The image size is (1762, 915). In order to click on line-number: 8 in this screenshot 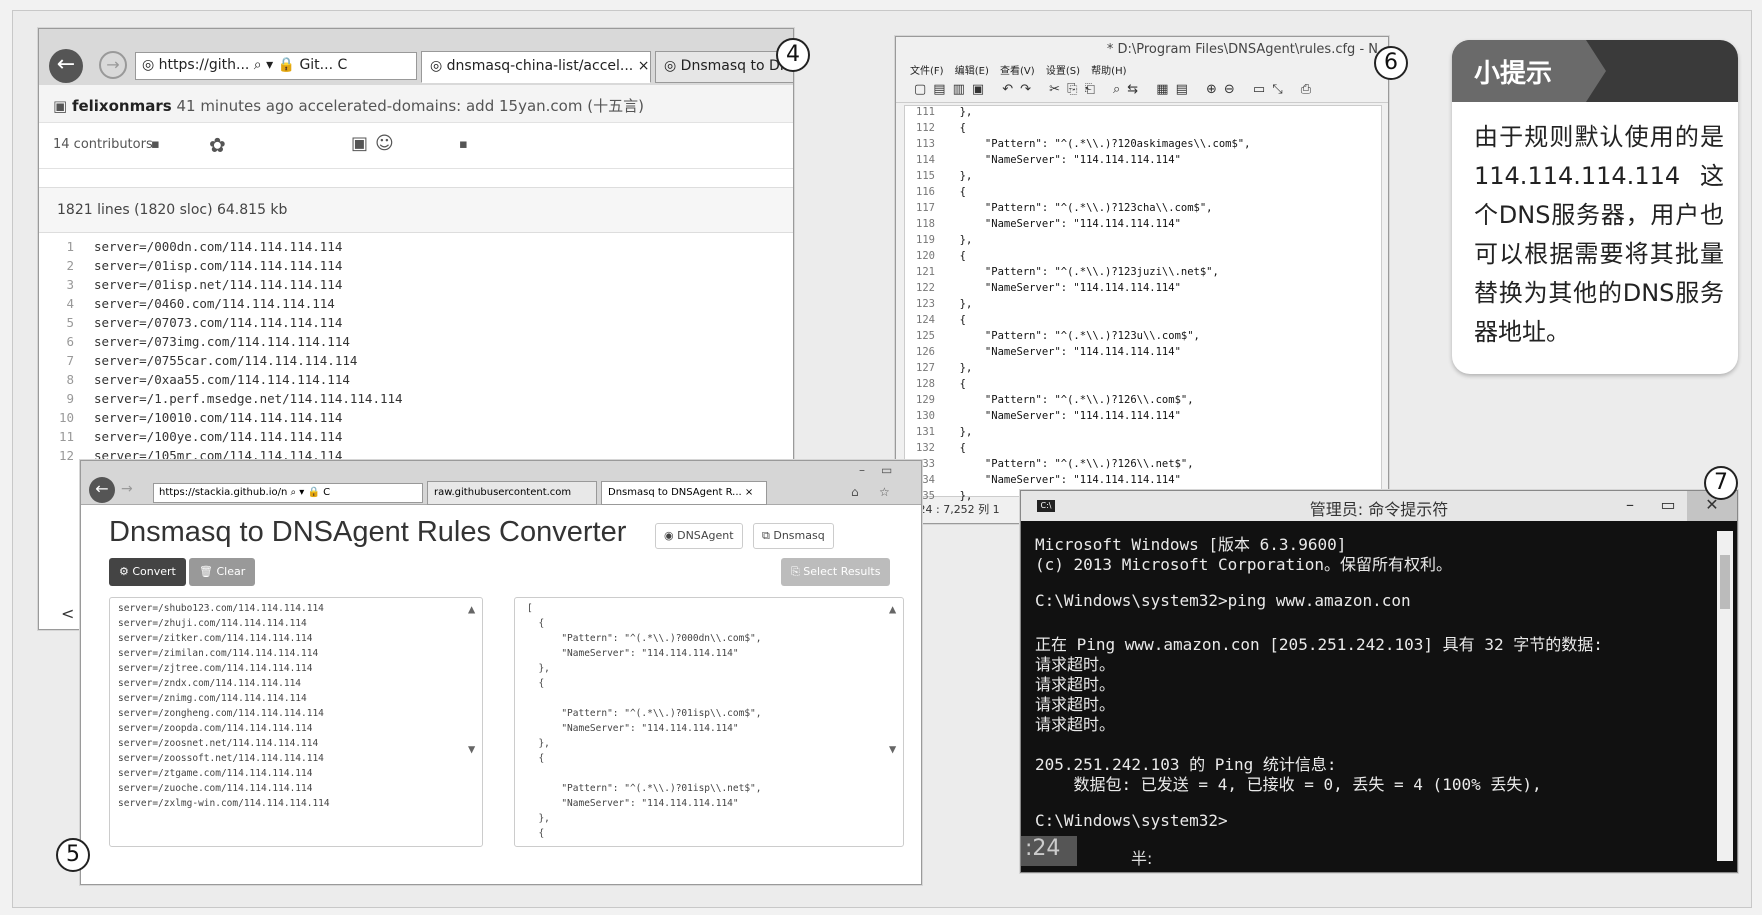, I will do `click(66, 381)`.